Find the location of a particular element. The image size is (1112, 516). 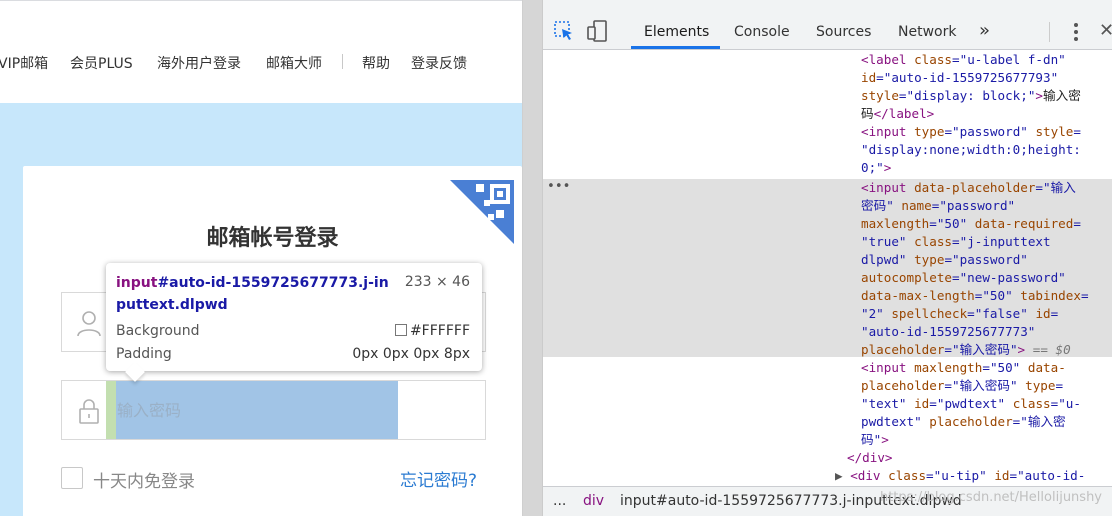

watermark: https://blog.csdn.net/Hellolijunshy is located at coordinates (990, 497).